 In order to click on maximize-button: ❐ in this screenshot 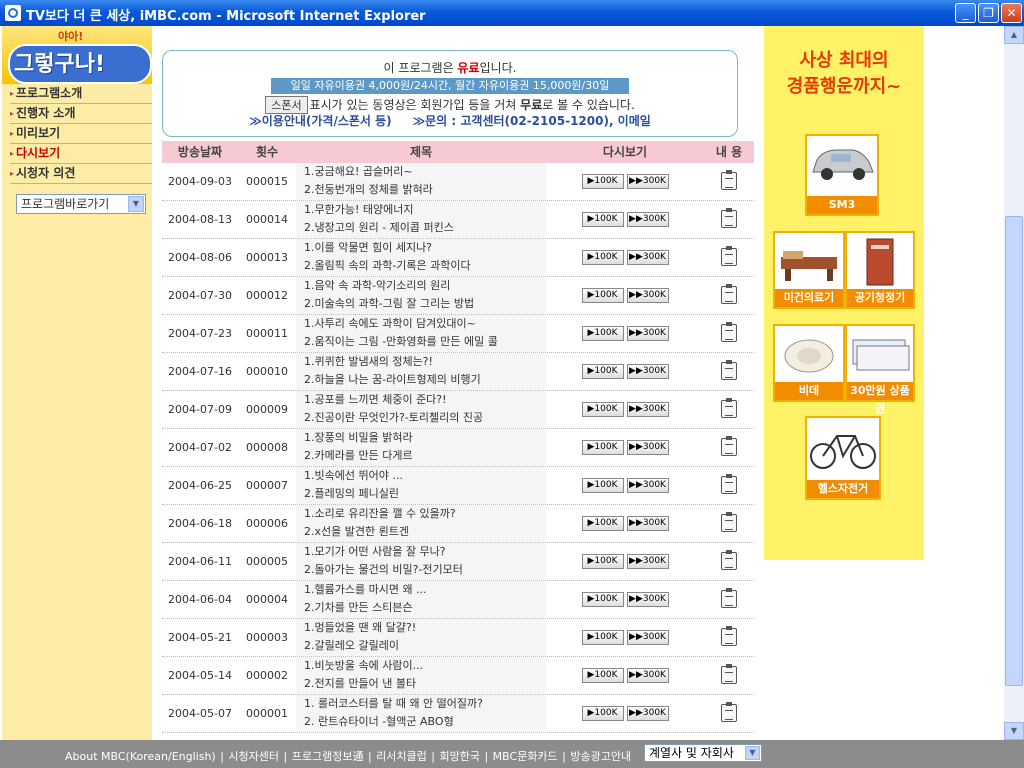, I will do `click(988, 13)`.